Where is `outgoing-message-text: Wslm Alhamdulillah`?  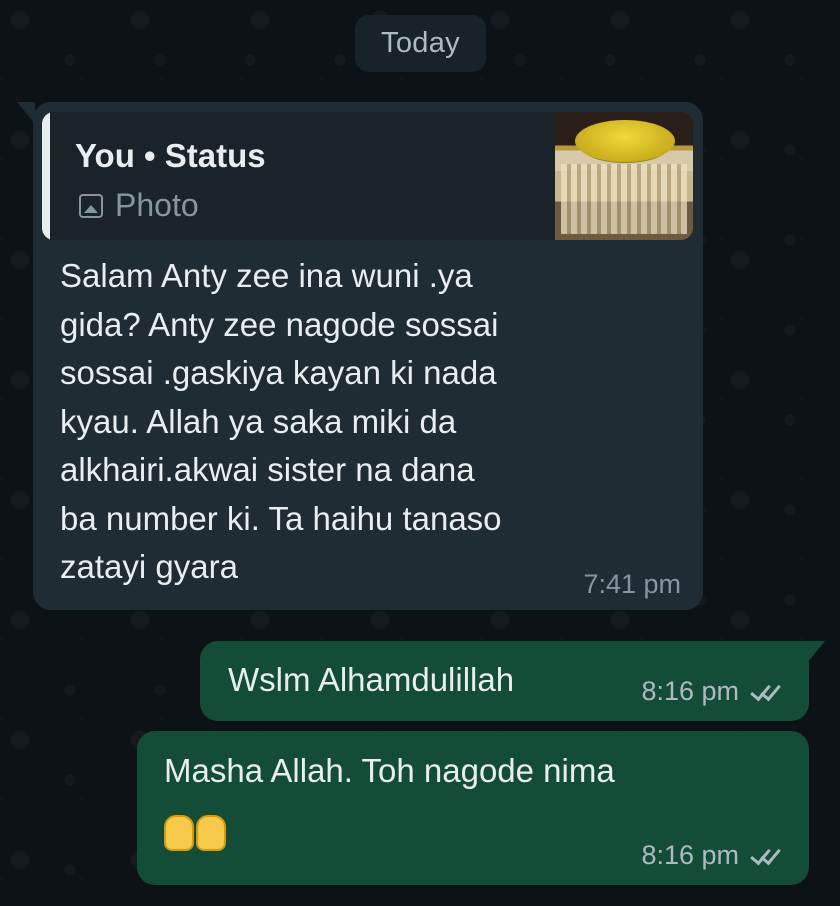 outgoing-message-text: Wslm Alhamdulillah is located at coordinates (371, 679).